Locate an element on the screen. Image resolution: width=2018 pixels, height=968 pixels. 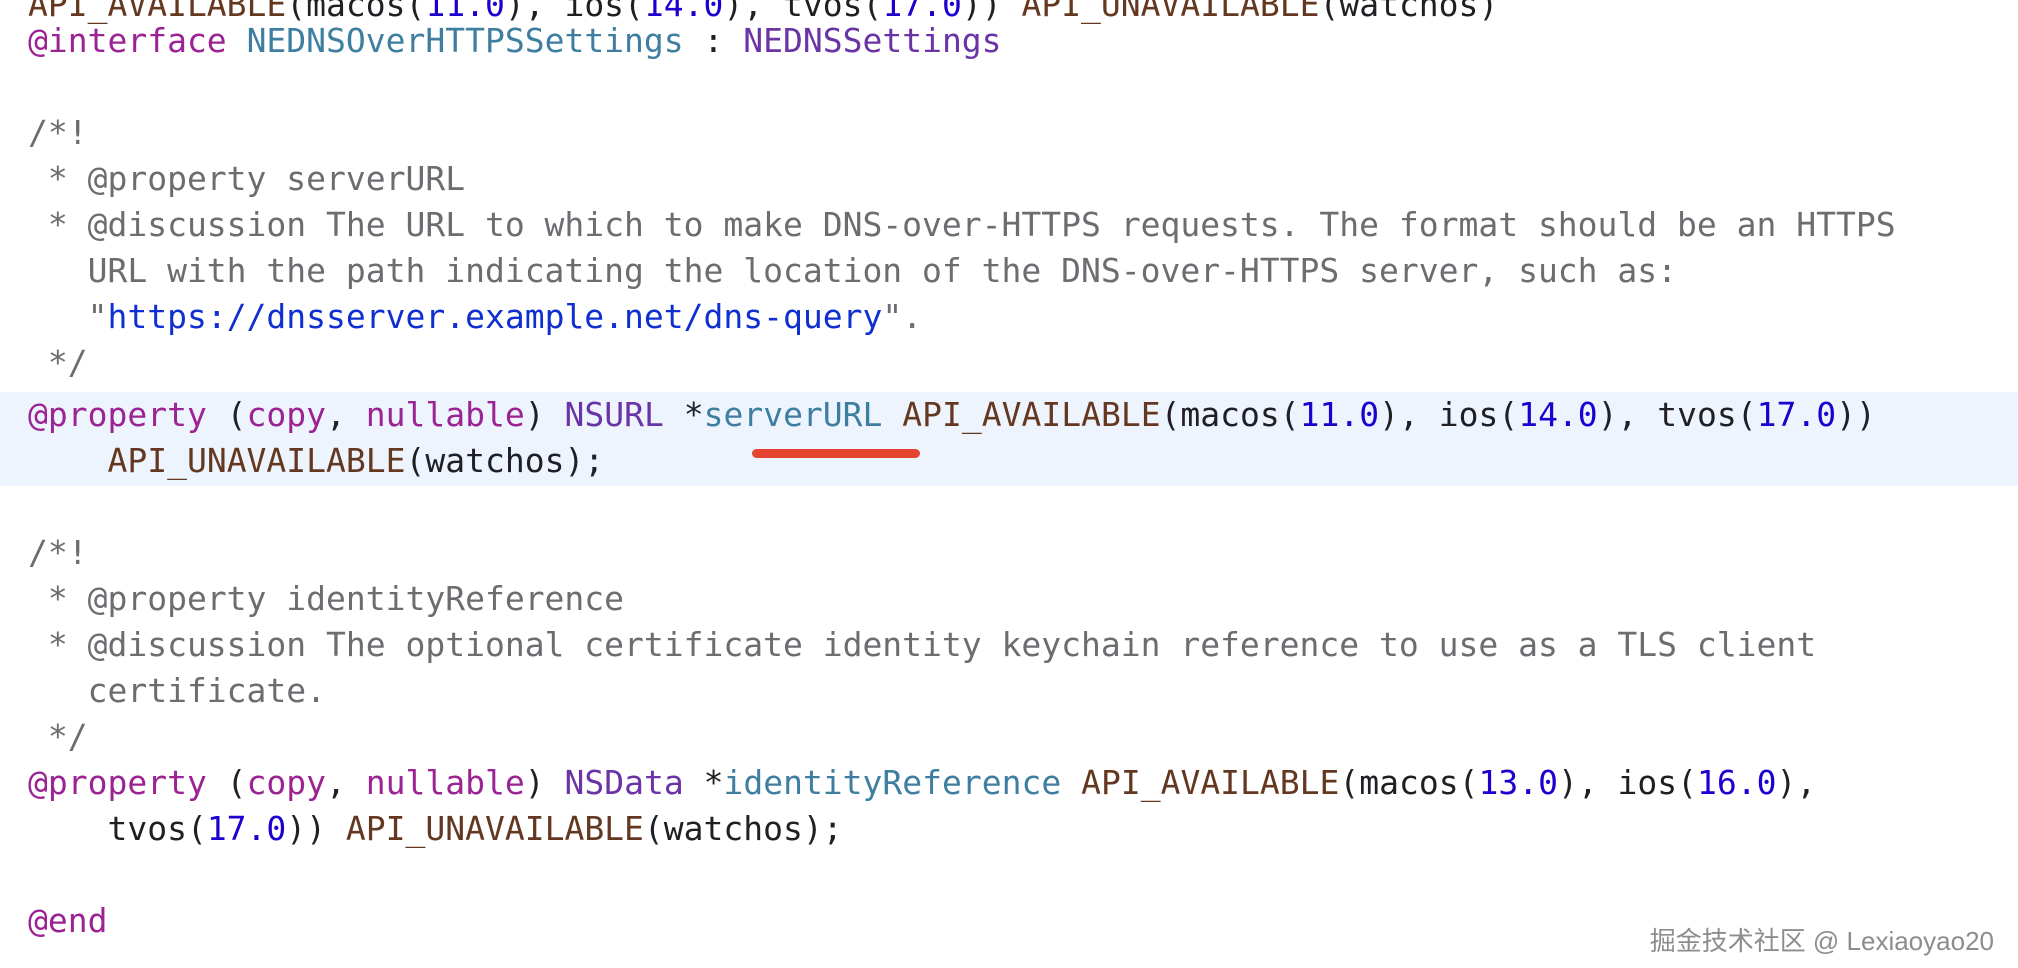
code-line: tvos(17.0)) API_UNAVAILABLE(watchos); is located at coordinates (1009, 829).